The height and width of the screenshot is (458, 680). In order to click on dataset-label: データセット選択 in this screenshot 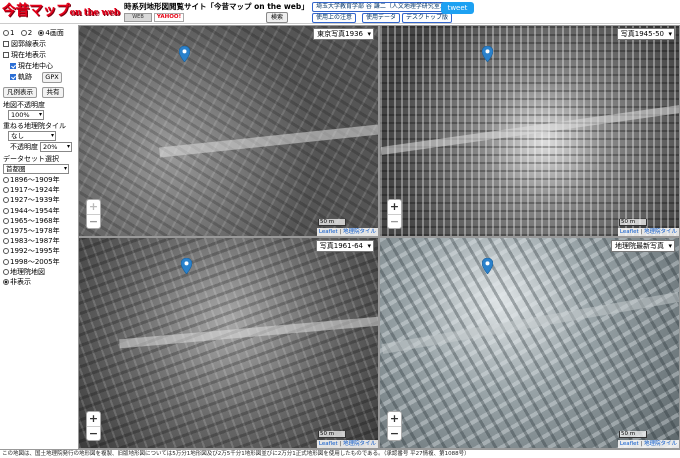, I will do `click(31, 159)`.